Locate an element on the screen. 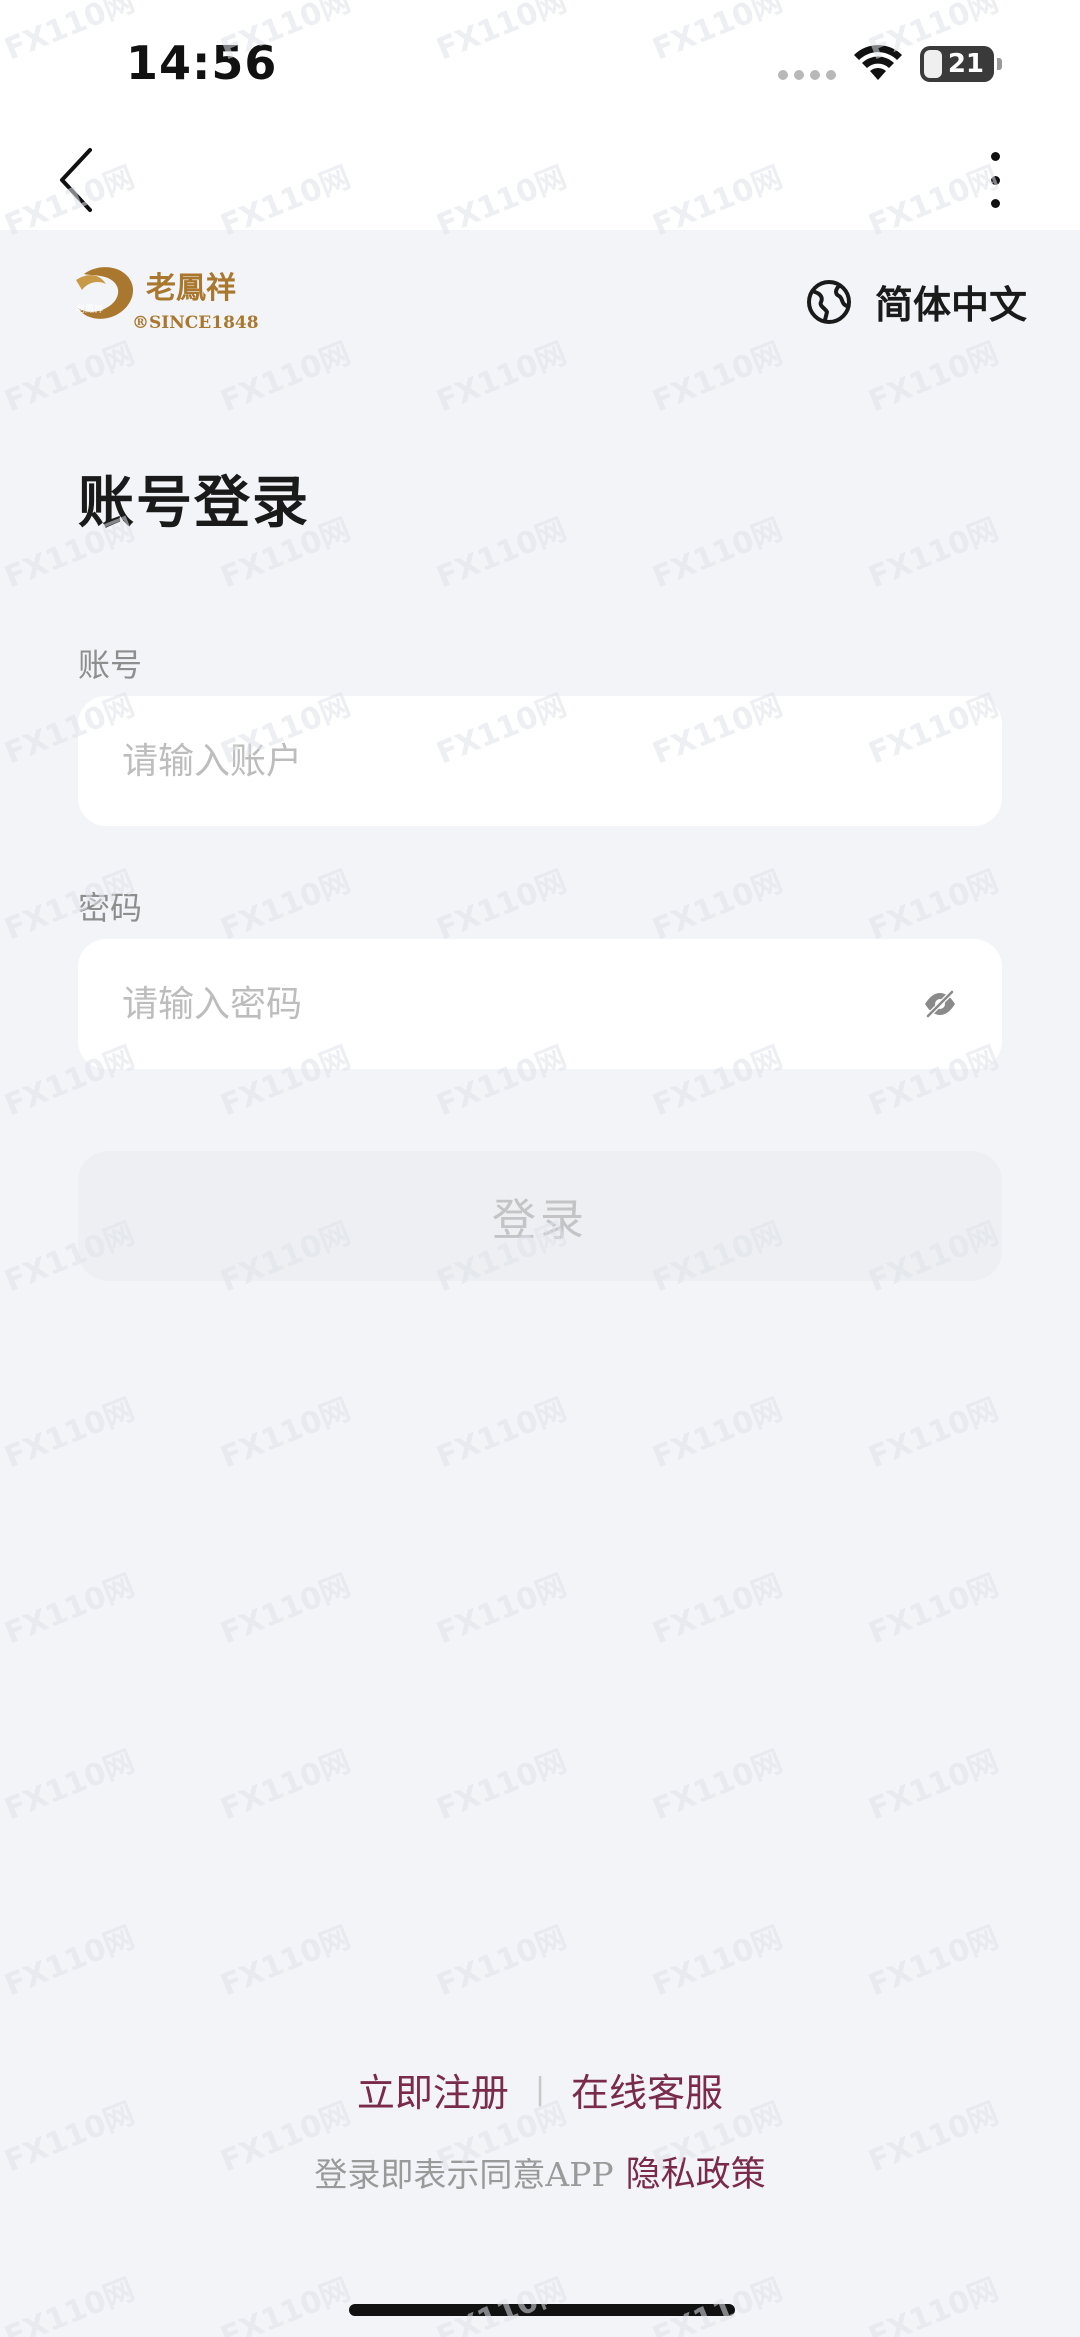 The image size is (1080, 2337). privacy-policy-link: 隐私政策 is located at coordinates (696, 2171).